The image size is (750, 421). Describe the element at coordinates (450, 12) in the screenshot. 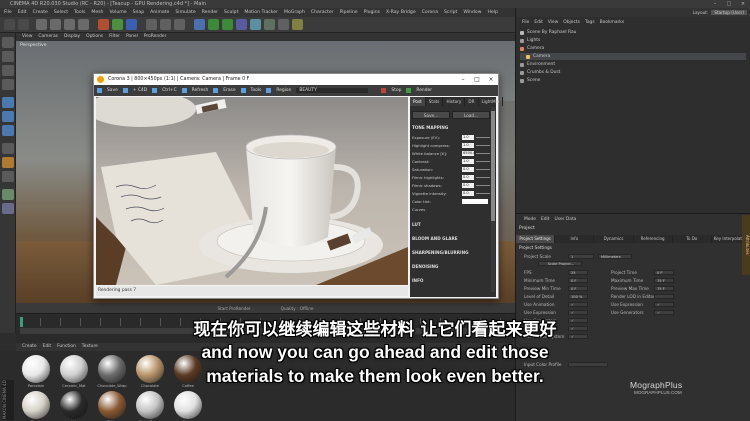

I see `menu-script: Script` at that location.